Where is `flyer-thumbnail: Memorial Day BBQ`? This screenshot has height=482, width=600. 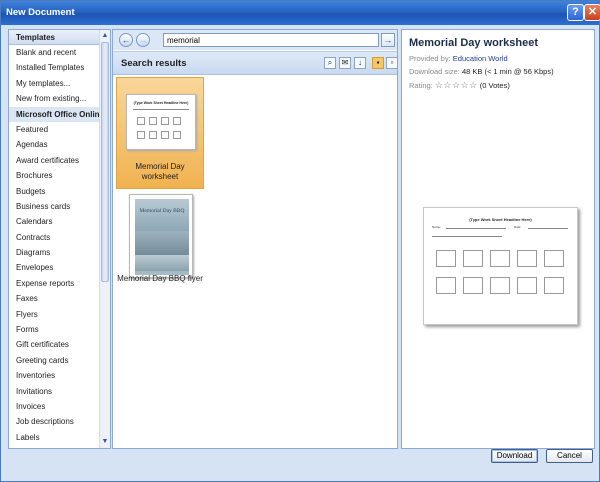 flyer-thumbnail: Memorial Day BBQ is located at coordinates (161, 236).